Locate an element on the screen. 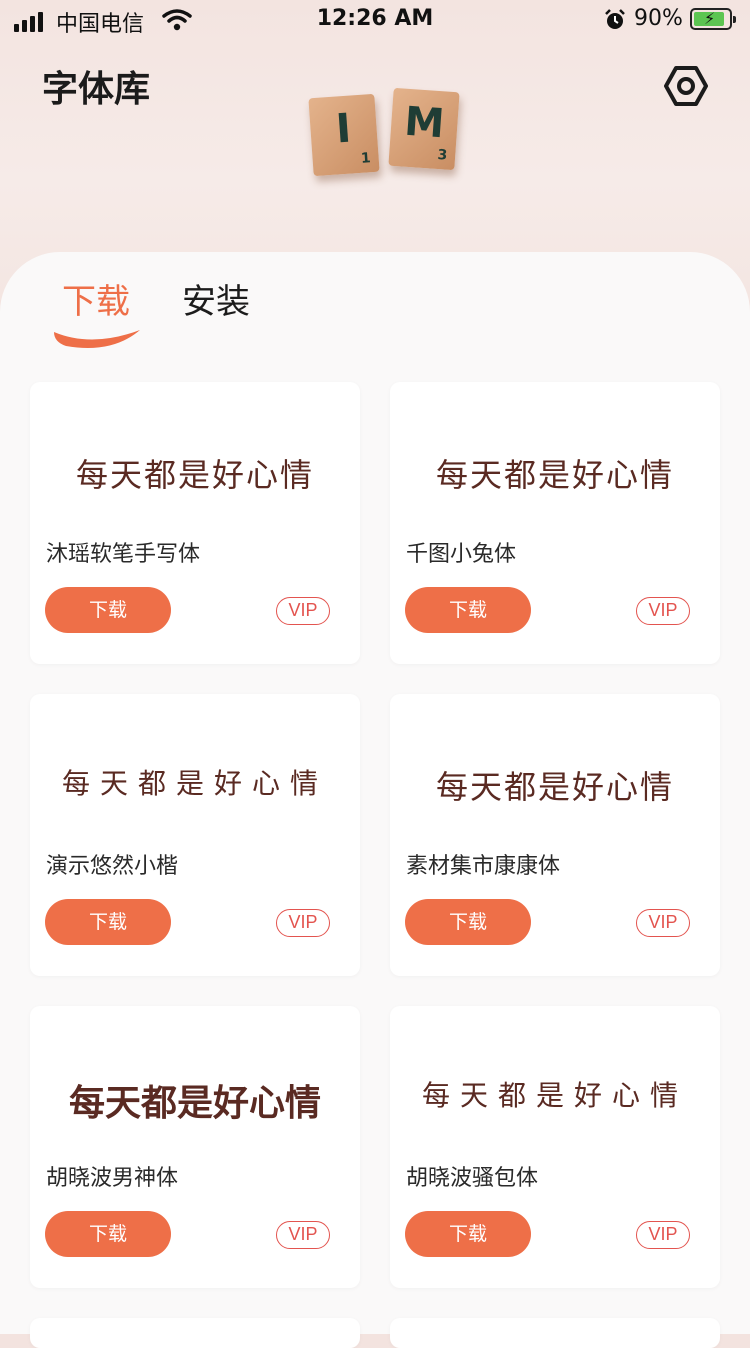 The image size is (750, 1348). font-name: 演示悠然小楷 is located at coordinates (112, 866).